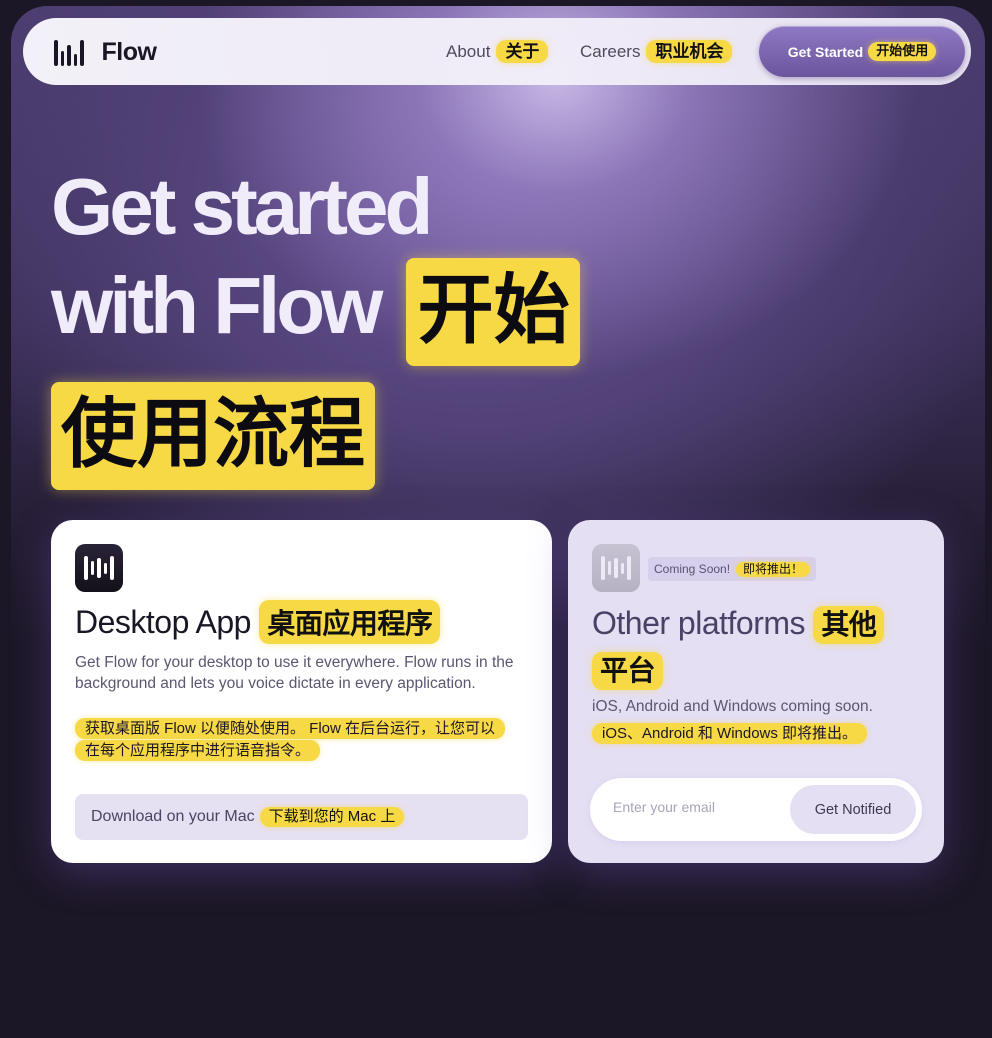  I want to click on notify-form: Get Notified, so click(756, 809).